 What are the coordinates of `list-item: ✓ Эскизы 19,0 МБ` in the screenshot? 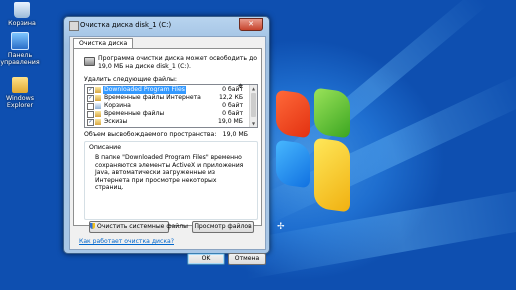 It's located at (171, 122).